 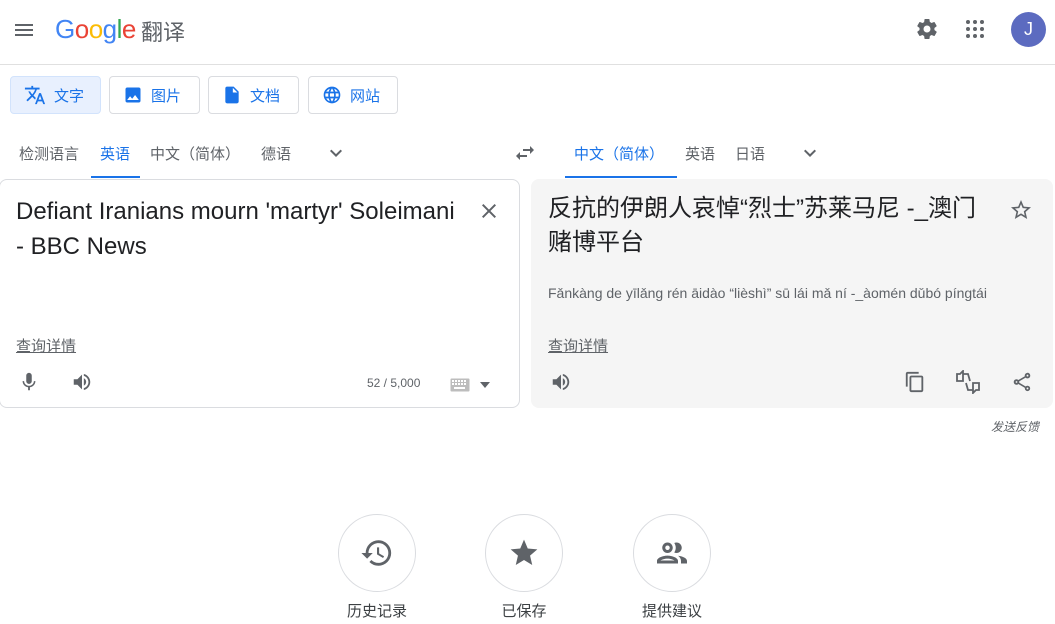 I want to click on microphone-icon, so click(x=29, y=381).